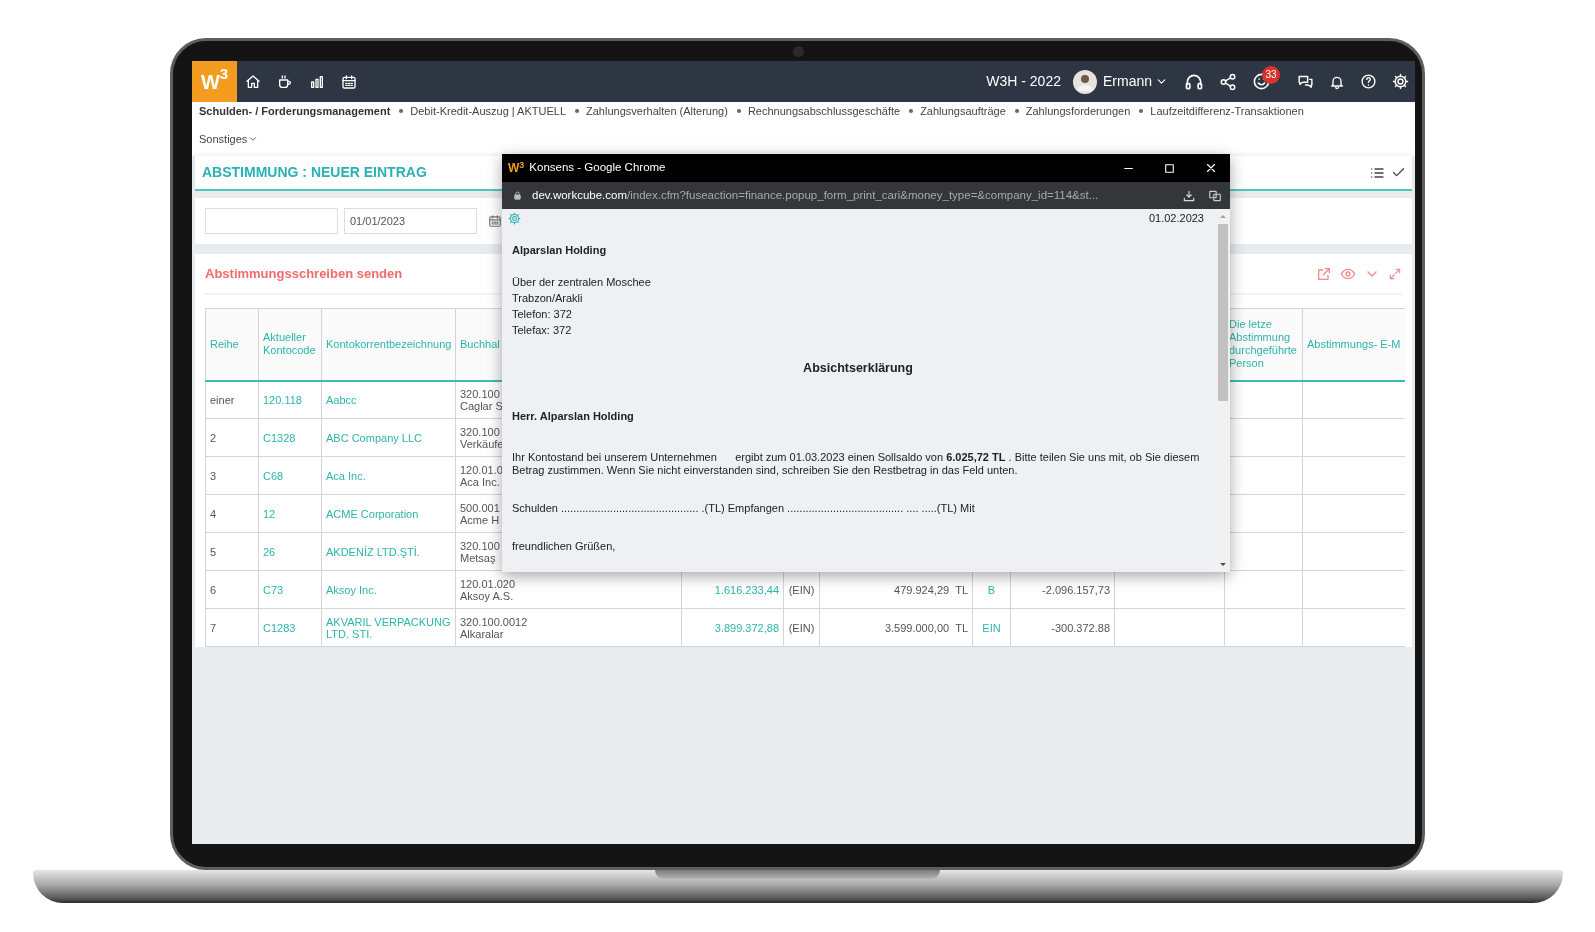  Describe the element at coordinates (548, 298) in the screenshot. I see `address-line: Trabzon/Arakli` at that location.